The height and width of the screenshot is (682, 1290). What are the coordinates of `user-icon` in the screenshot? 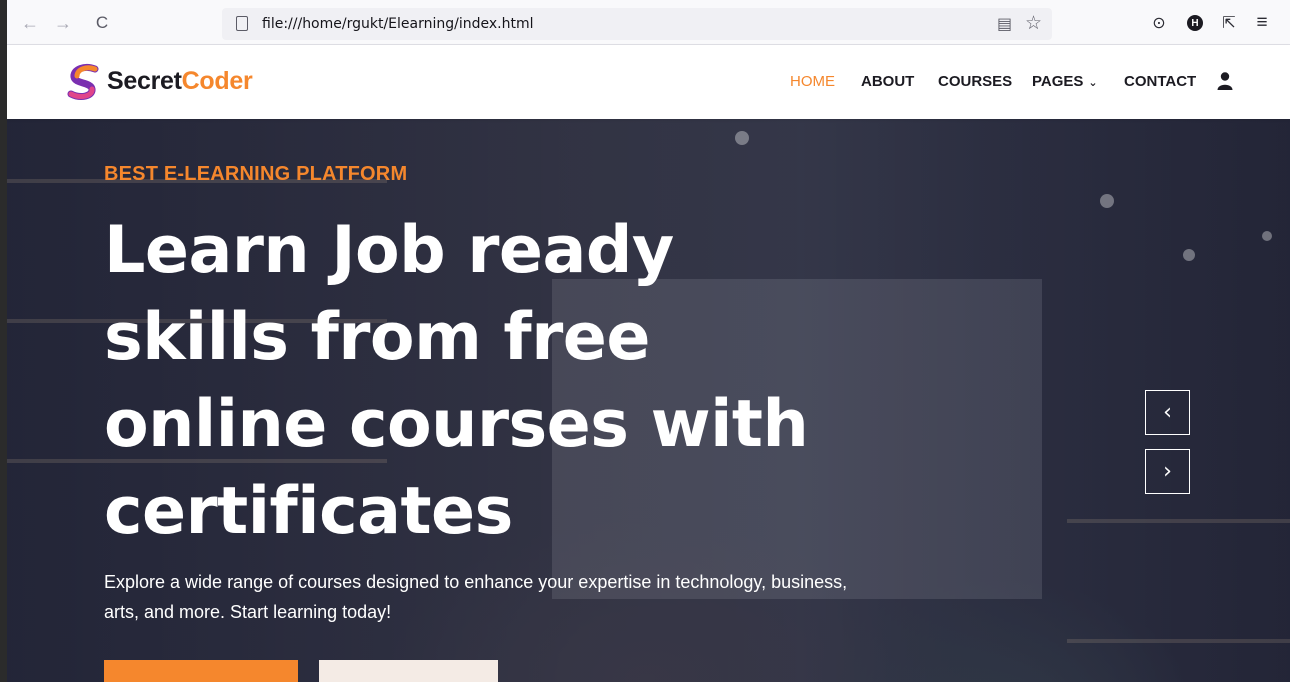 It's located at (1225, 81).